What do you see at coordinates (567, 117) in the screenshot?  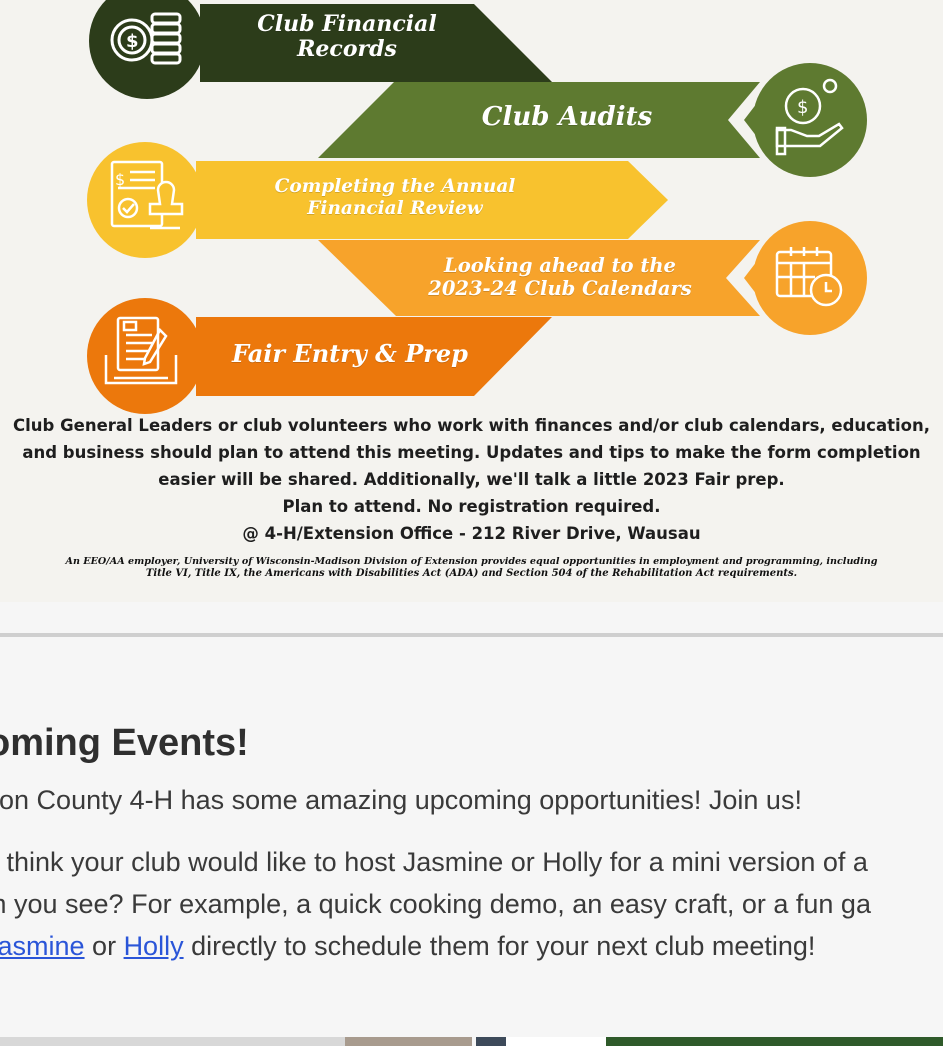 I see `banner-audits-label: Club Audits` at bounding box center [567, 117].